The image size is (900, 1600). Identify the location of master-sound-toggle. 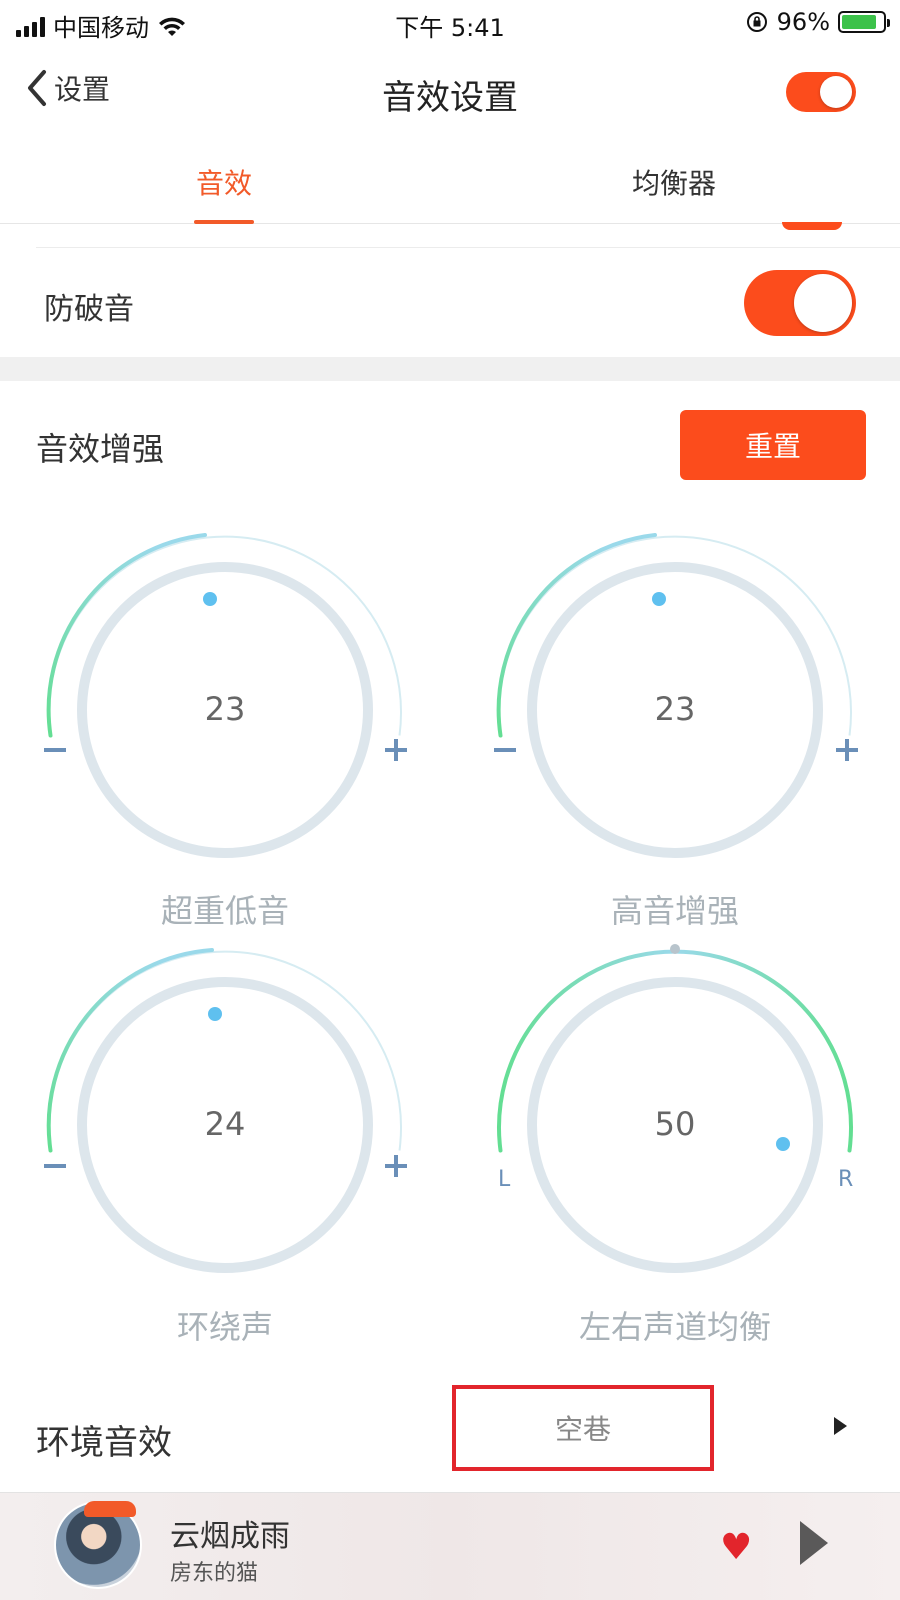
(821, 92).